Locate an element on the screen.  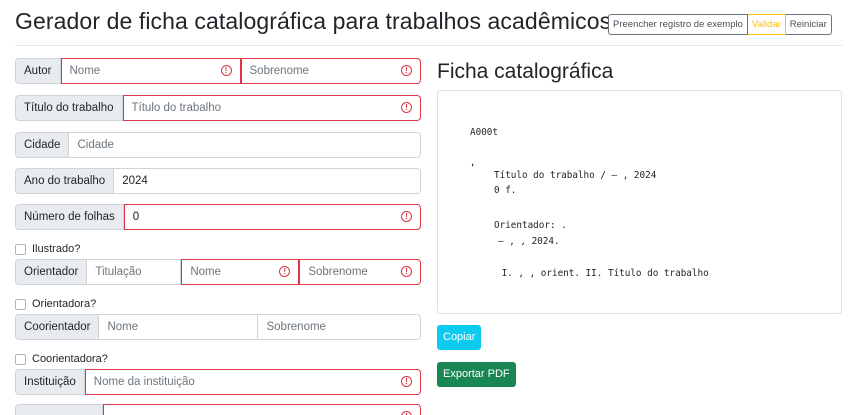
coorientador-label: Coorientador is located at coordinates (57, 327).